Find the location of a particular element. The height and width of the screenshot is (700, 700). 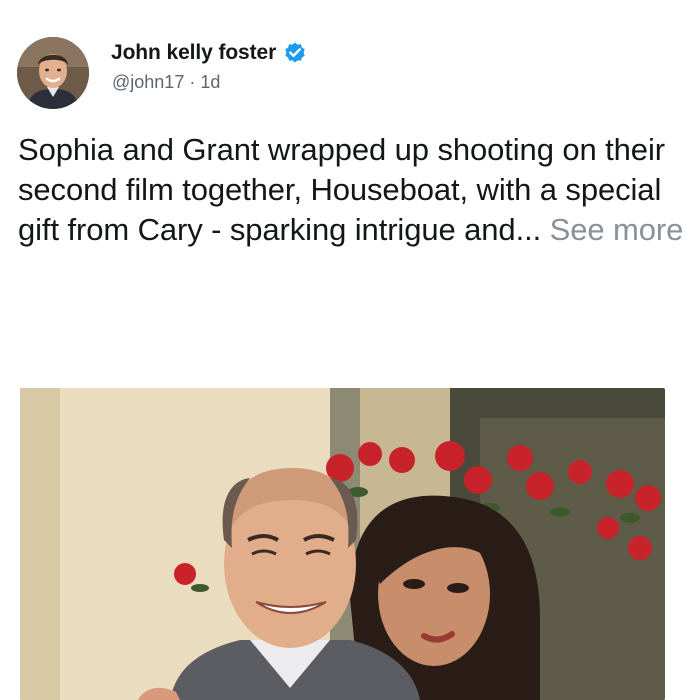

author-display-name: John kelly foster is located at coordinates (193, 53).